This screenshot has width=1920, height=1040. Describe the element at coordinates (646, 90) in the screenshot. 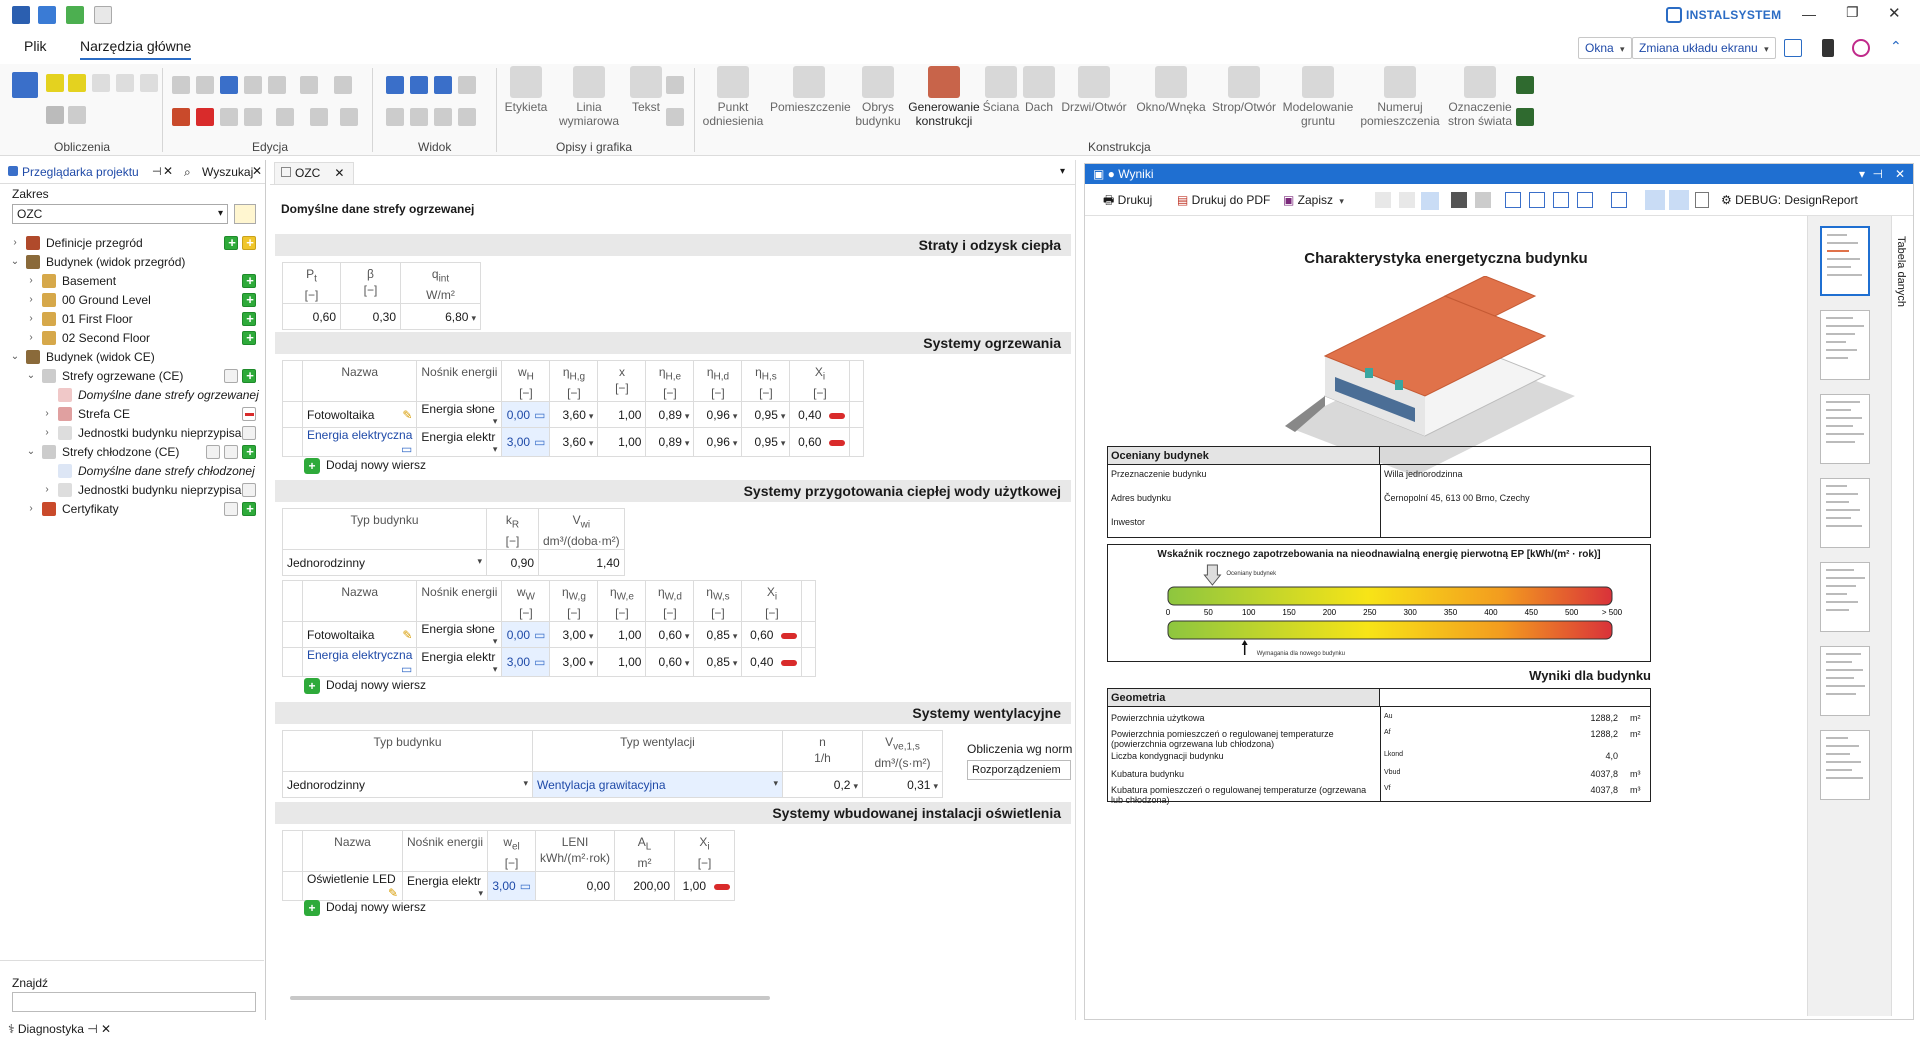

I see `tekst-button: Tekst` at that location.